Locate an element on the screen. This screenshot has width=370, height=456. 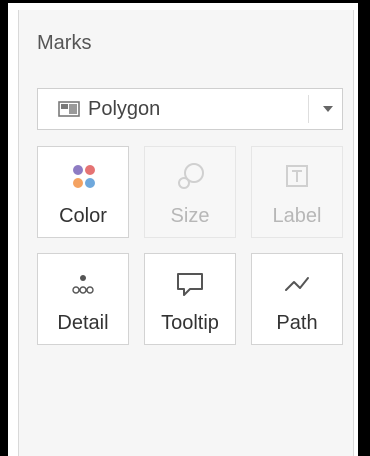
tooltip-card-label: Tooltip is located at coordinates (190, 323).